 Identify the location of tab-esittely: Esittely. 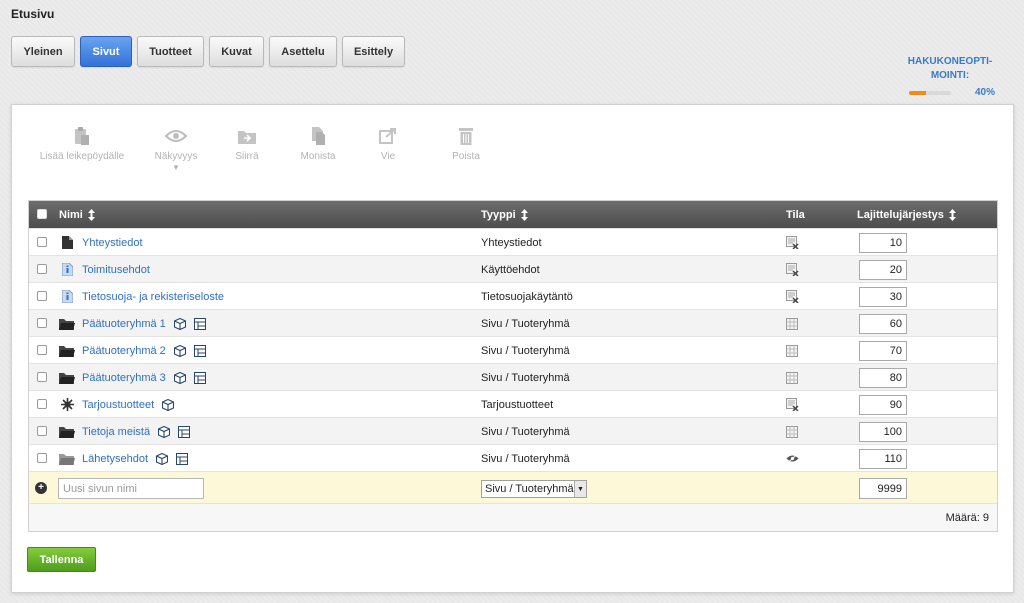
(373, 51).